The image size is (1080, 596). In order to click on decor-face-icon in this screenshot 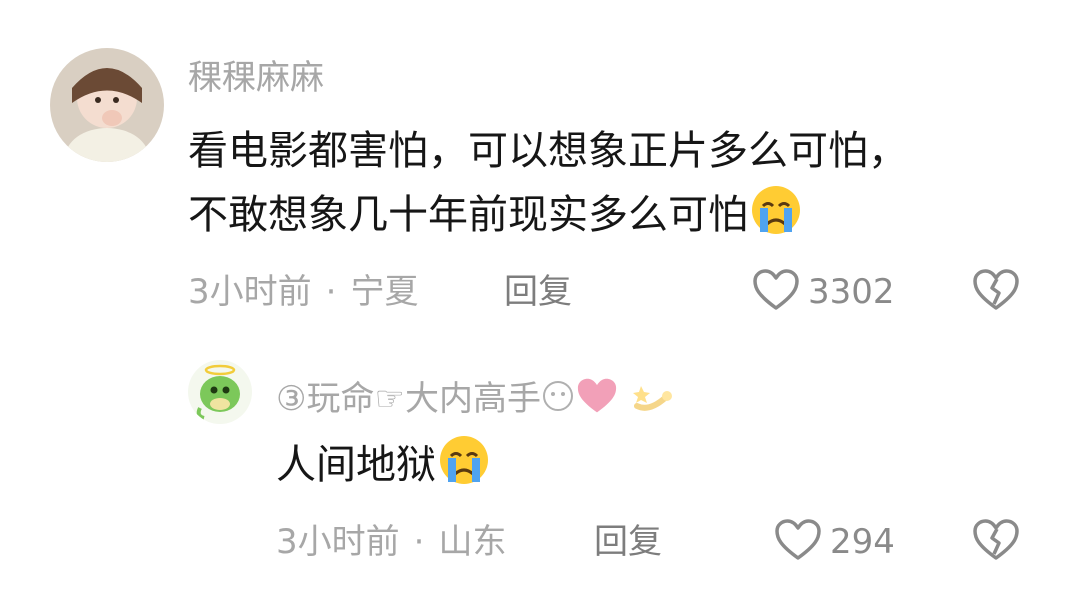, I will do `click(558, 400)`.